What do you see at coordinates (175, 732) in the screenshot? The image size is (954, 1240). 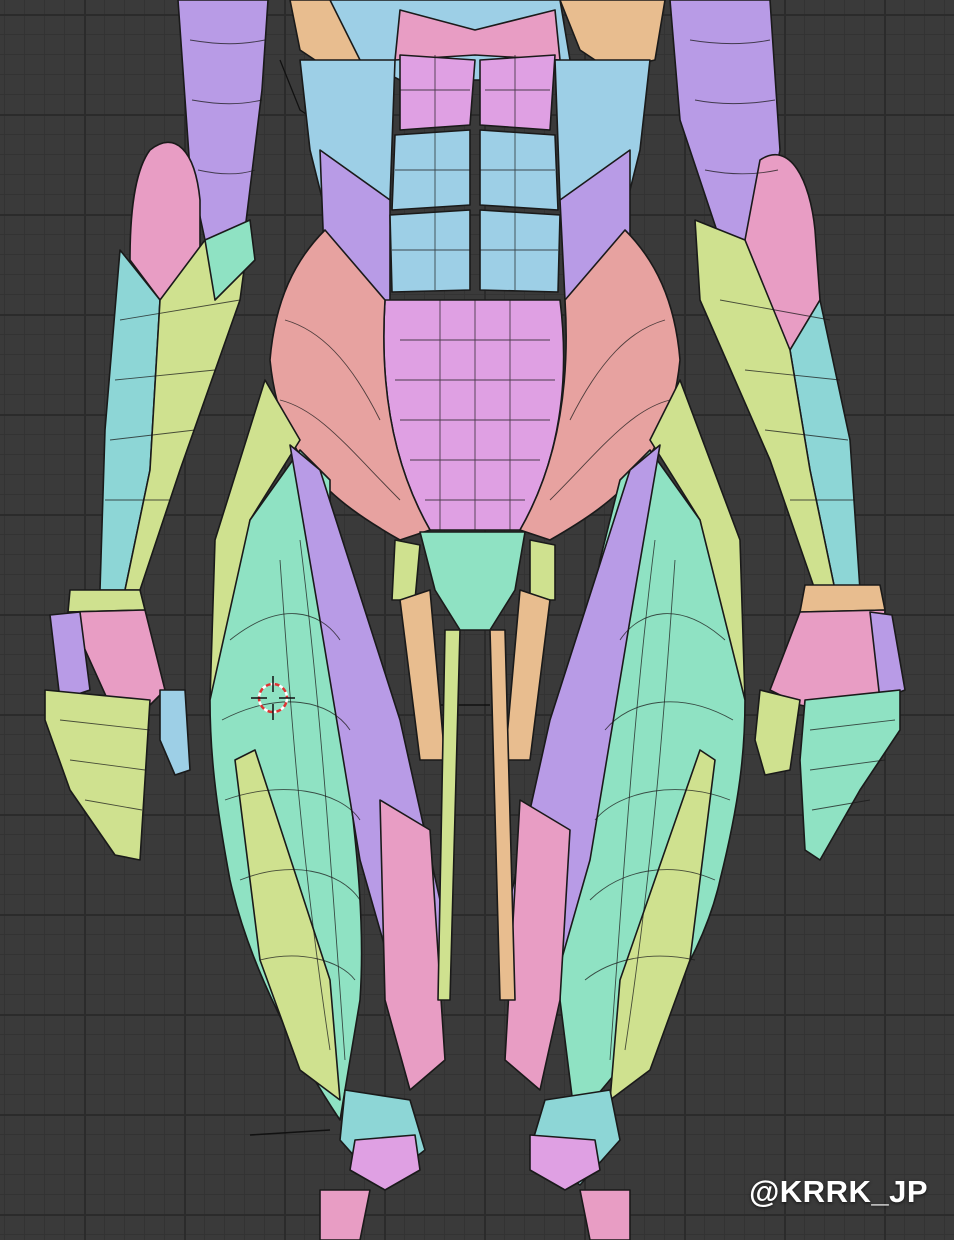 I see `left-thumb` at bounding box center [175, 732].